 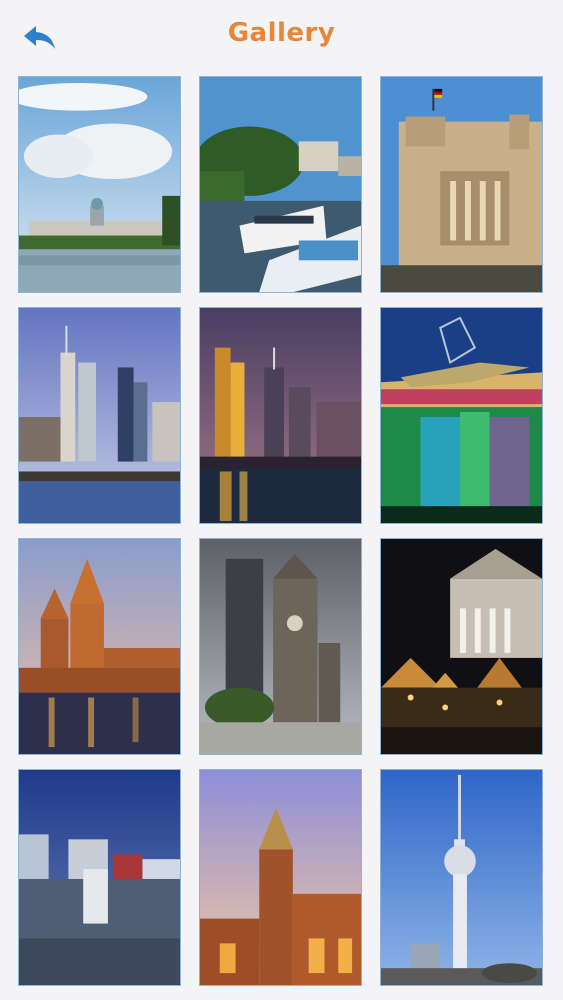 What do you see at coordinates (281, 33) in the screenshot?
I see `page-title: Gallery` at bounding box center [281, 33].